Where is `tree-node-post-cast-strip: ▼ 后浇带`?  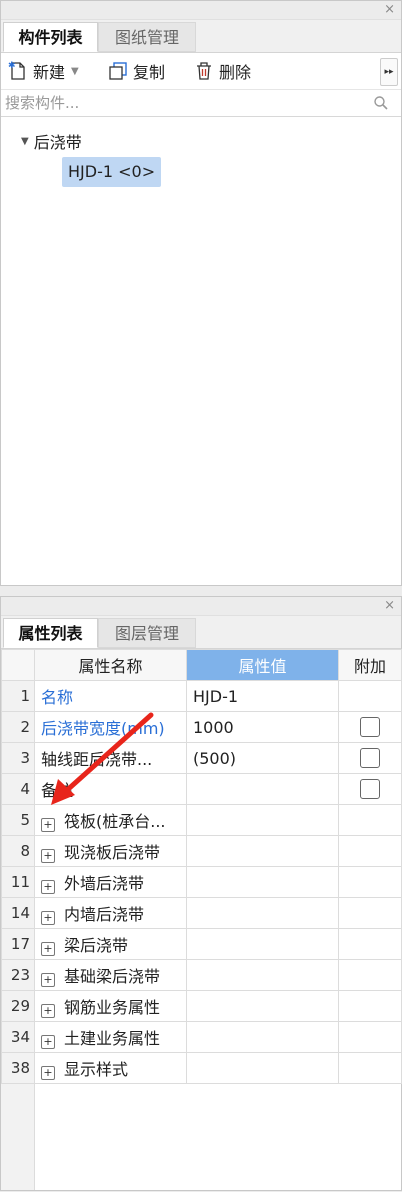 tree-node-post-cast-strip: ▼ 后浇带 is located at coordinates (51, 141).